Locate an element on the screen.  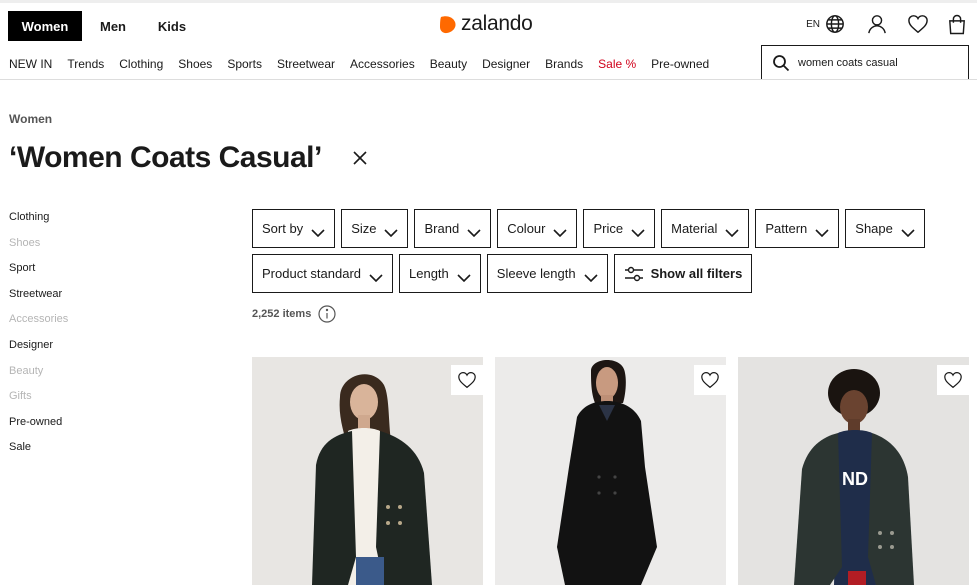
filter-shape: Shape is located at coordinates (885, 228).